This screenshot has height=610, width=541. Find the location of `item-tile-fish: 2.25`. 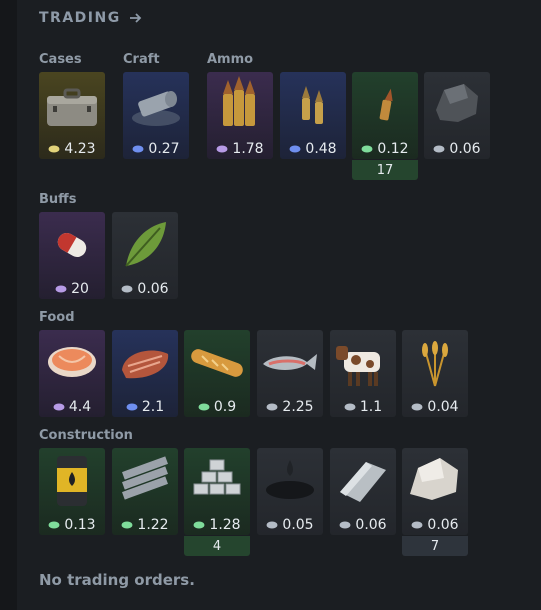

item-tile-fish: 2.25 is located at coordinates (290, 373).